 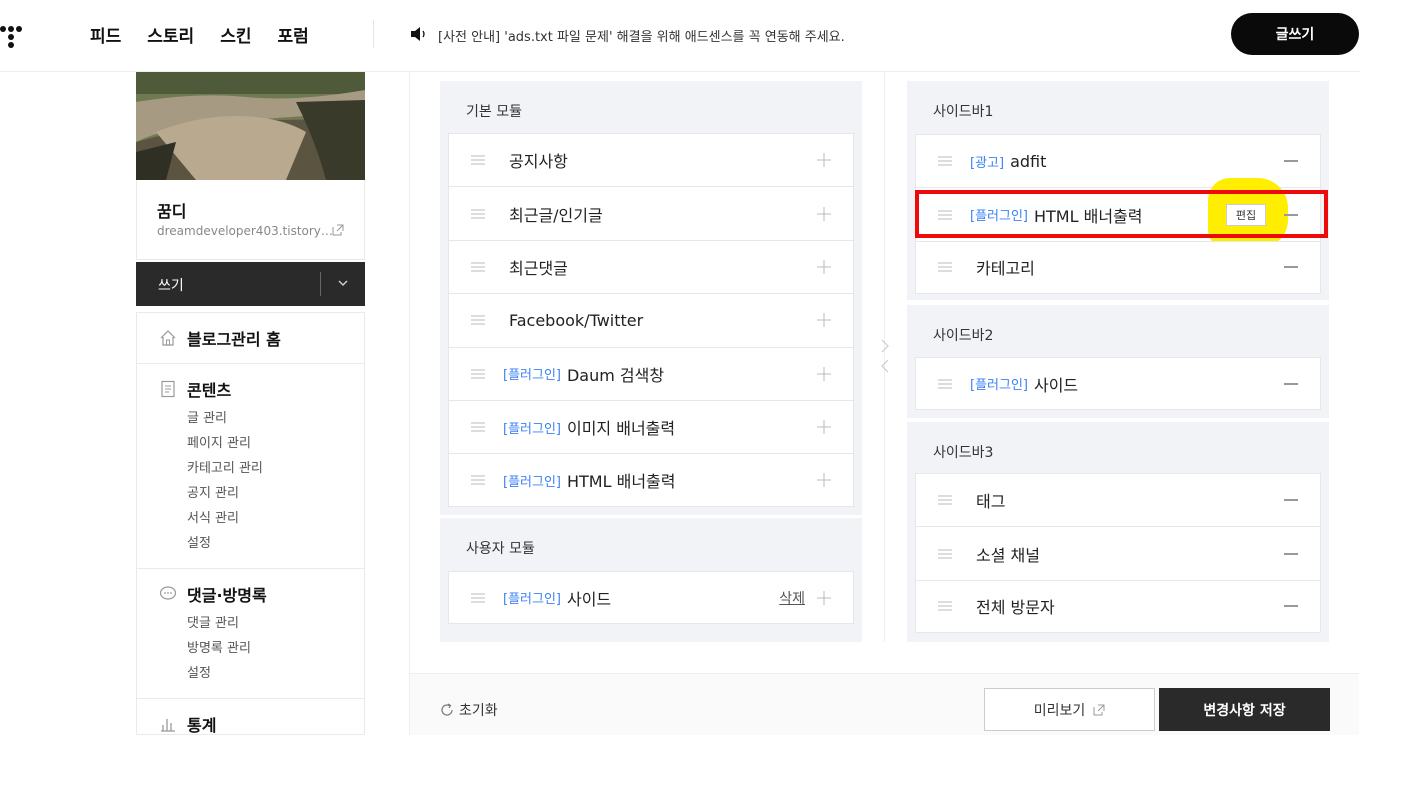 I want to click on sidebar1-title: 사이드바1, so click(x=963, y=112).